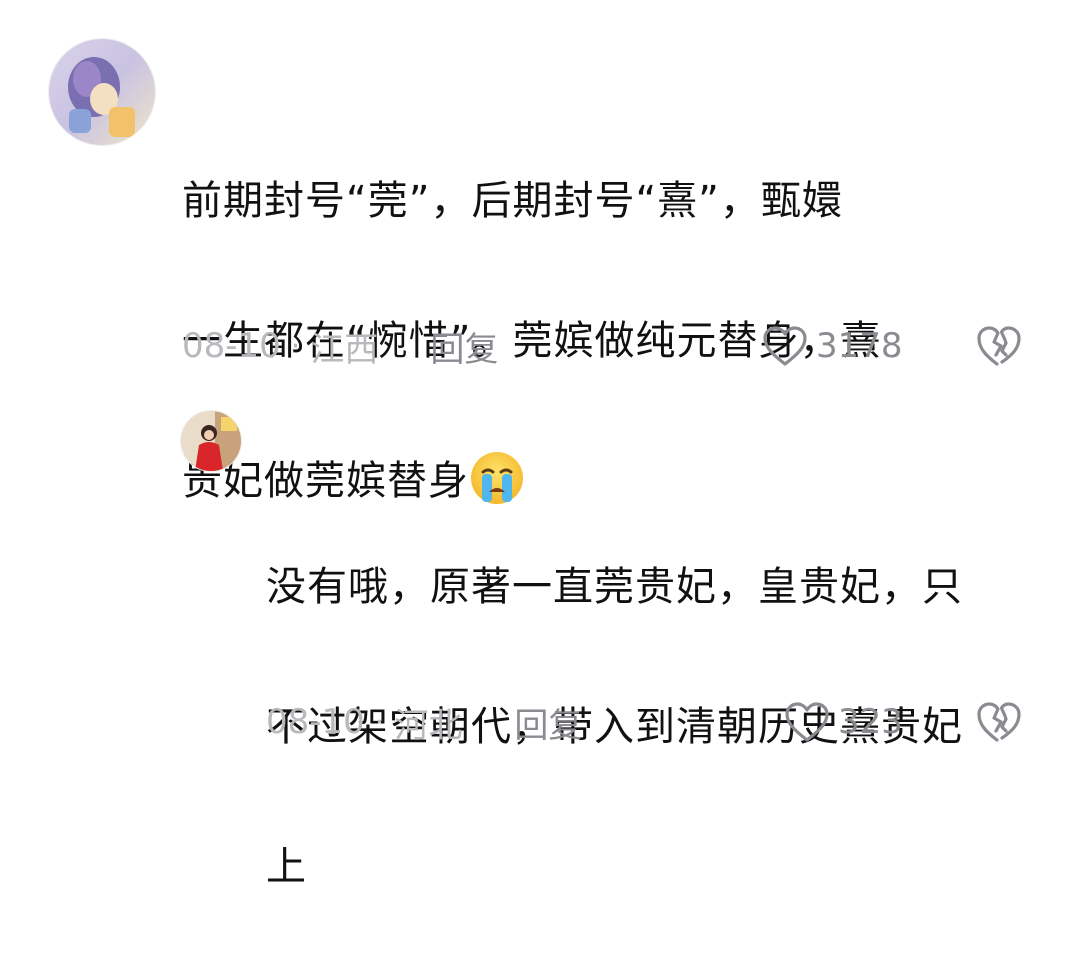 This screenshot has height=972, width=1080. What do you see at coordinates (859, 346) in the screenshot?
I see `comment-like-count: 3178` at bounding box center [859, 346].